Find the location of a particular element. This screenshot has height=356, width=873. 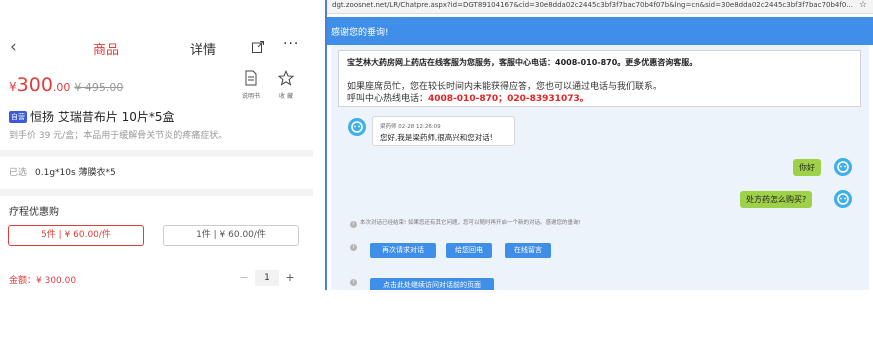

bookmark-star-icon: ☆ is located at coordinates (863, 5).